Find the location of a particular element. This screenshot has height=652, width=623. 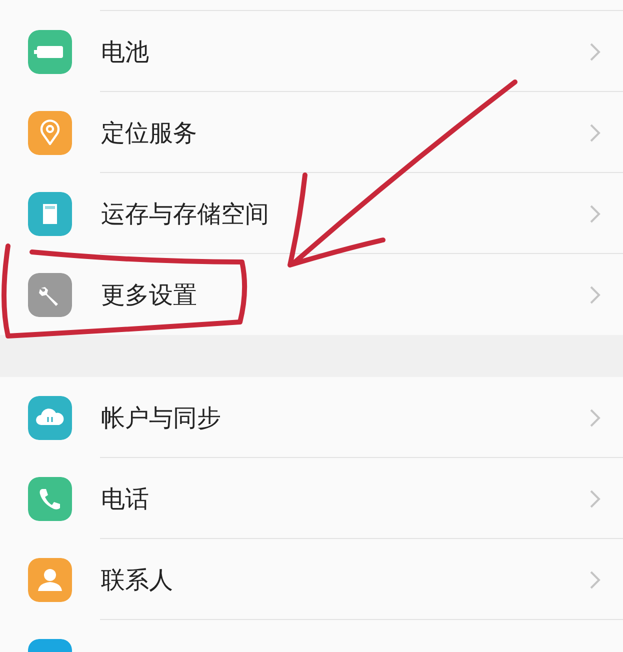

item-label: 帐户与同步 is located at coordinates (161, 418).